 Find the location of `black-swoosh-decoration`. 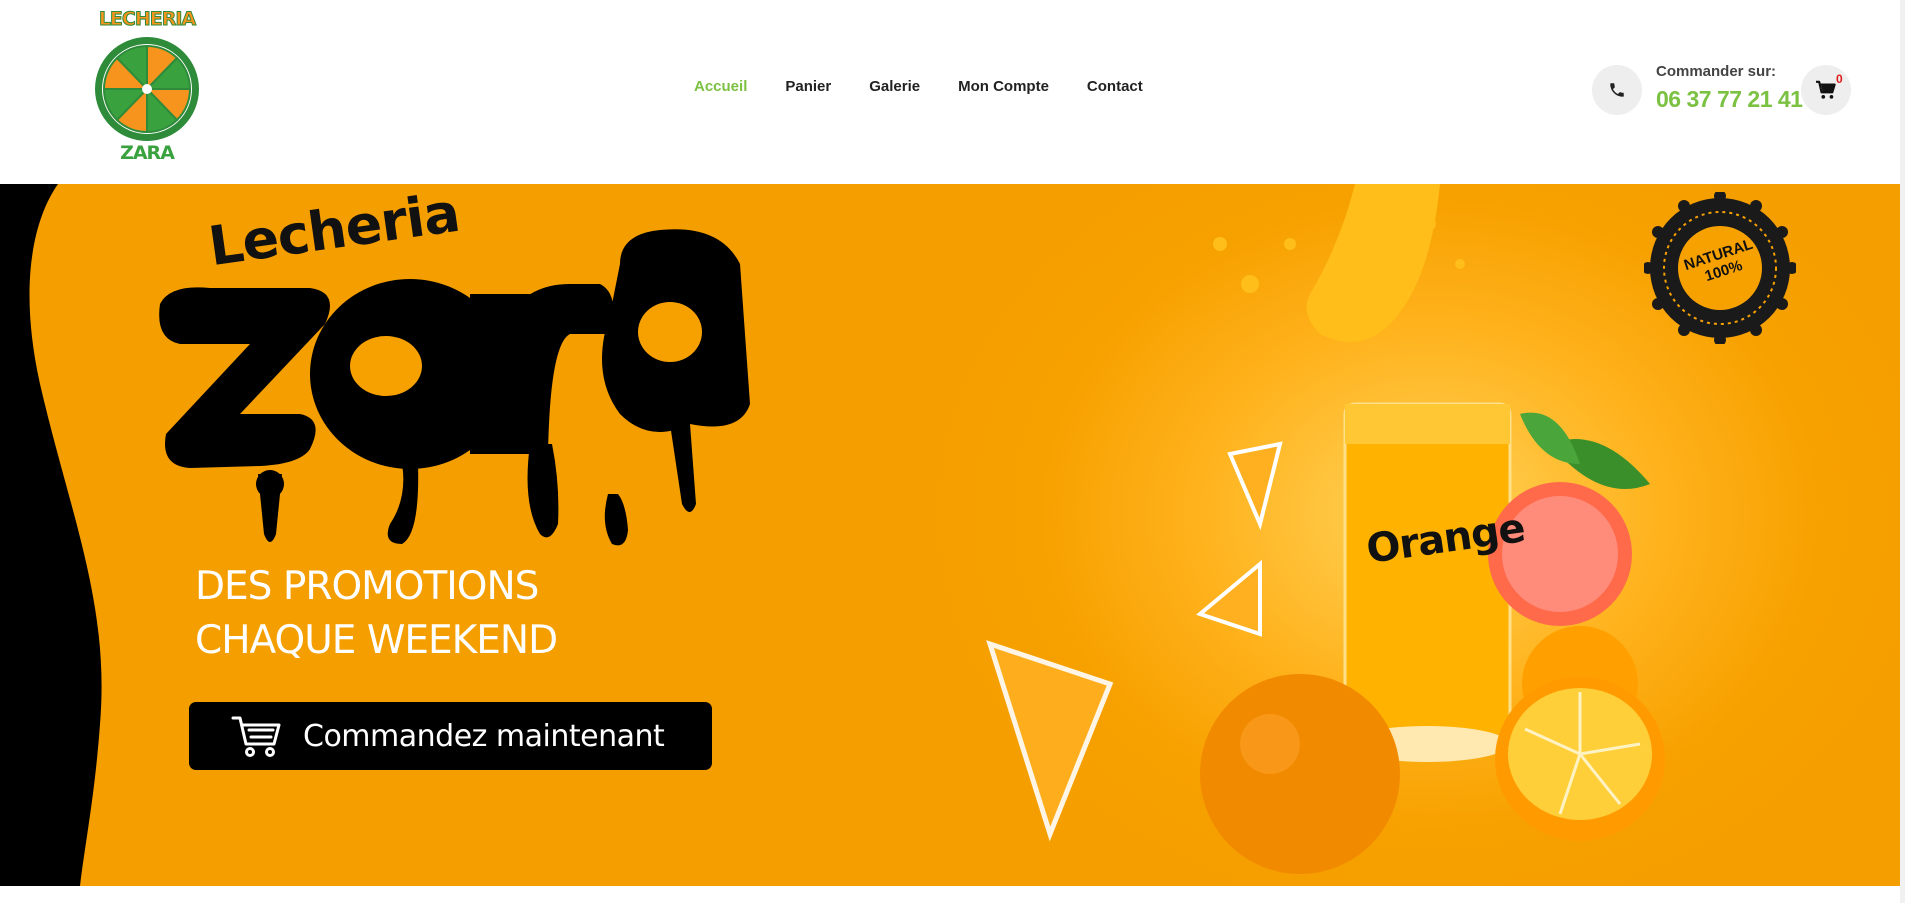

black-swoosh-decoration is located at coordinates (51, 535).